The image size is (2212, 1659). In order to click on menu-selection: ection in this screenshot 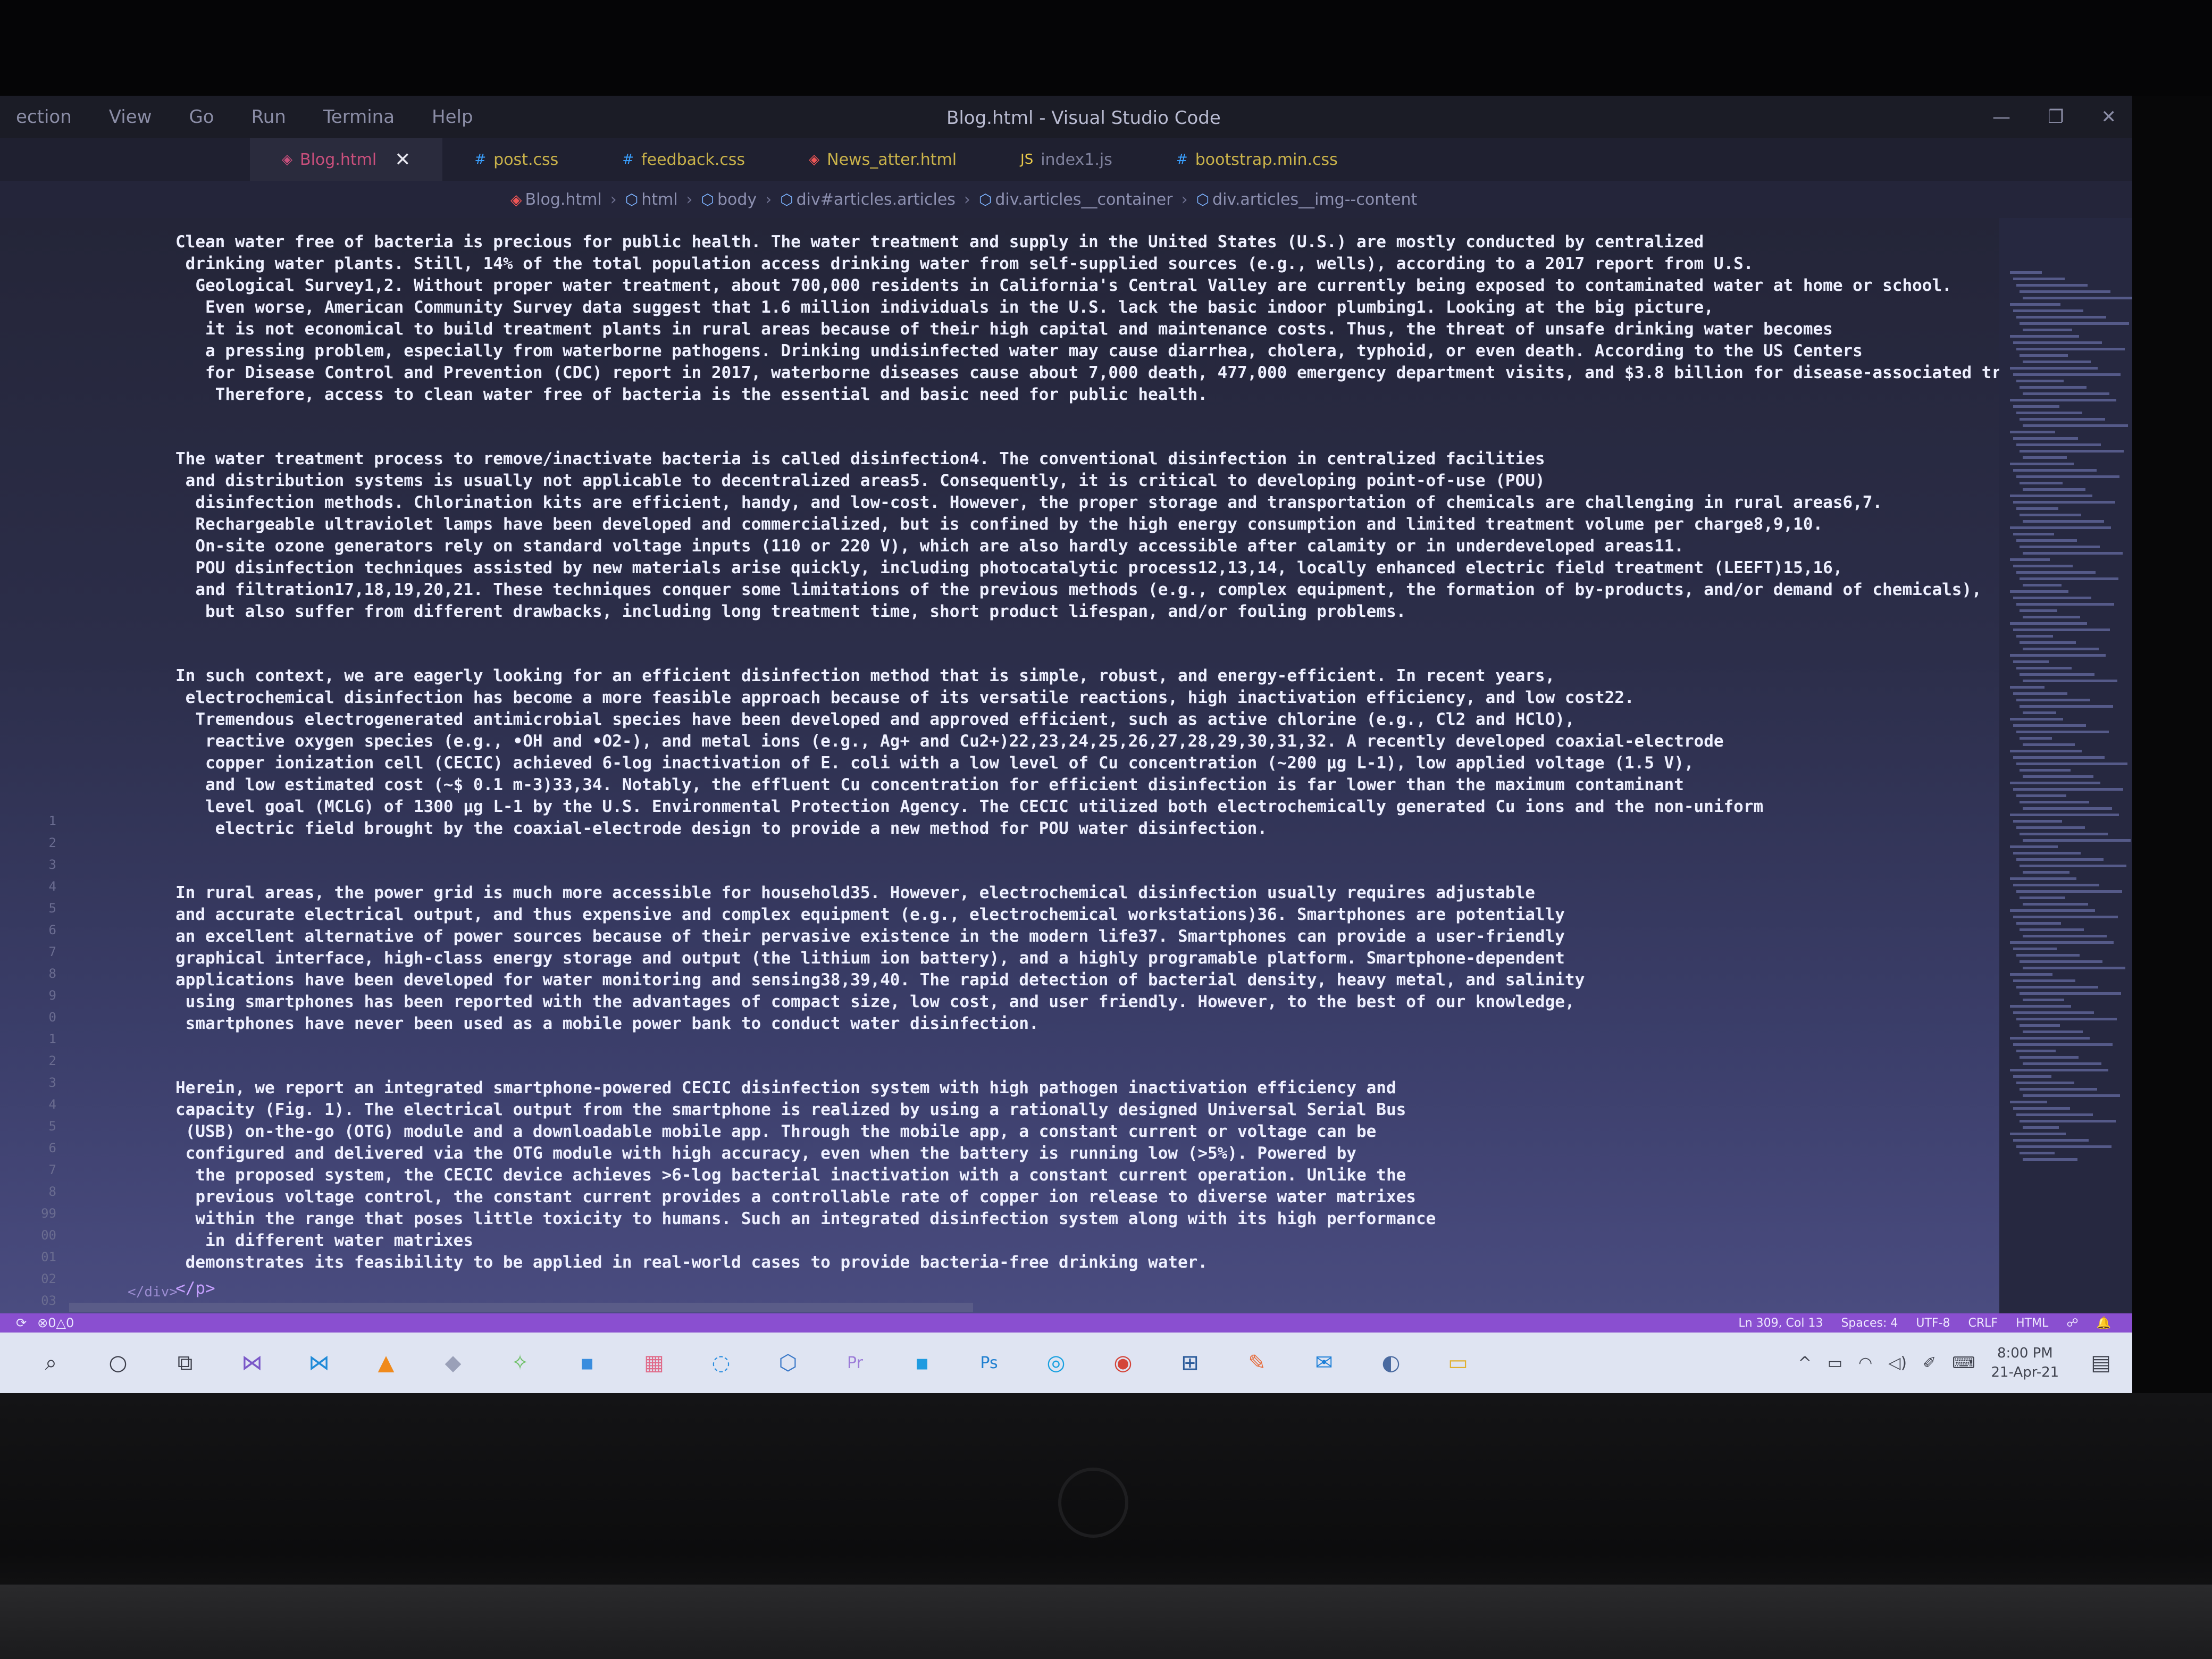, I will do `click(44, 117)`.